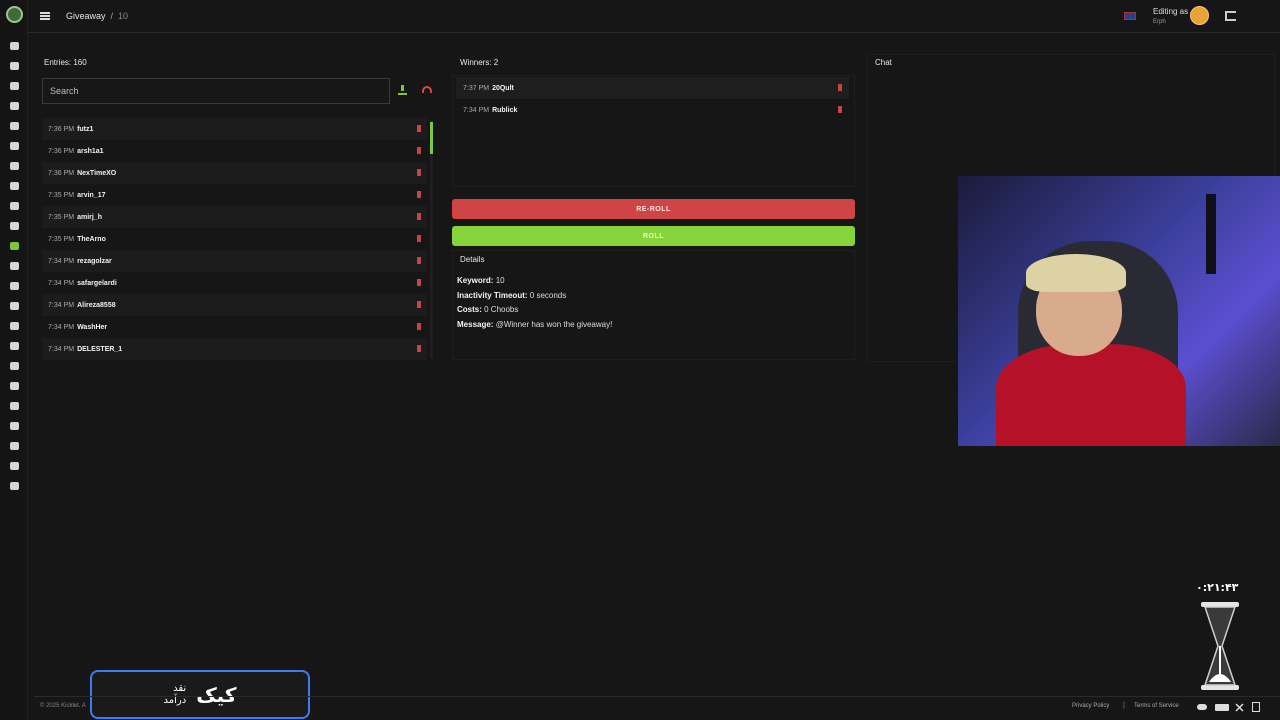  I want to click on cart-icon, so click(14, 266).